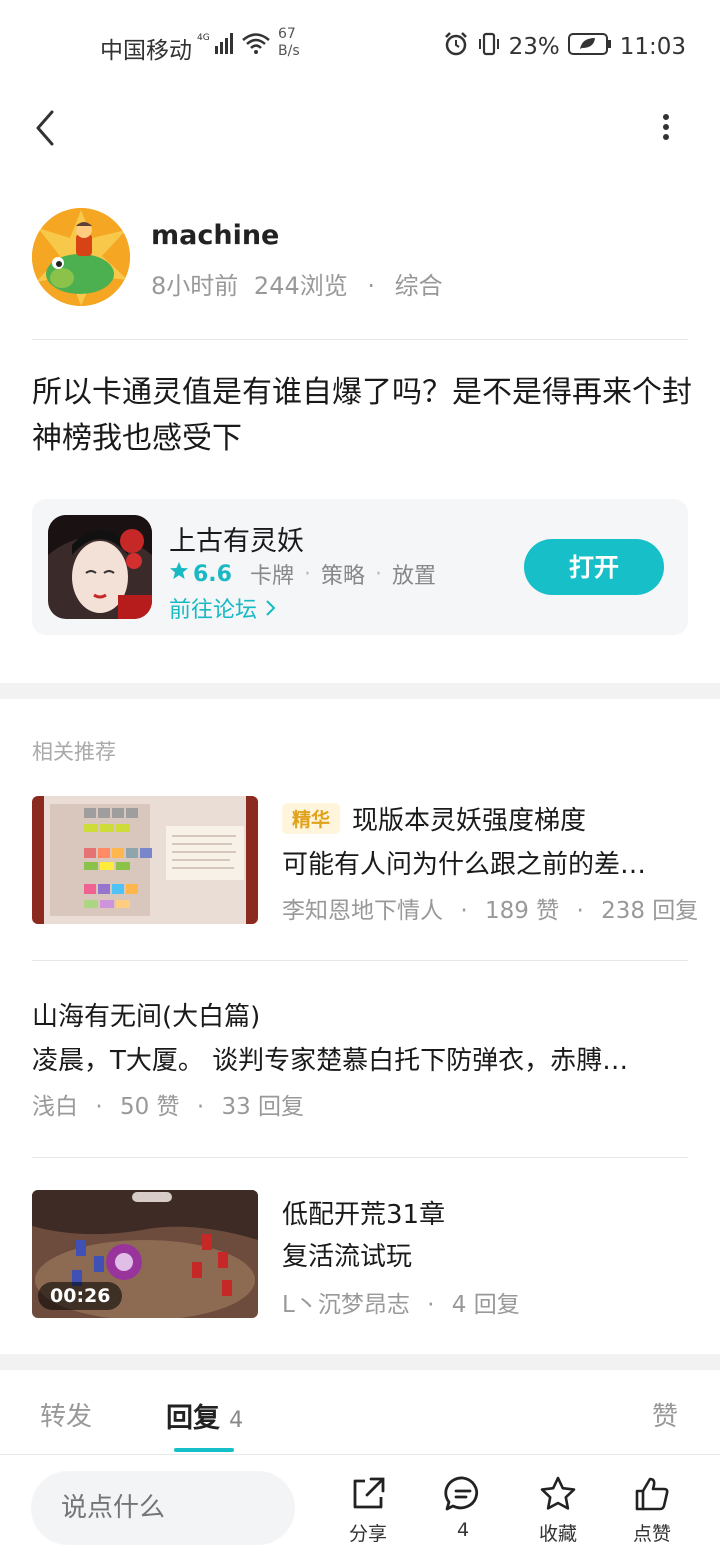 The width and height of the screenshot is (720, 1561). What do you see at coordinates (456, 47) in the screenshot?
I see `alarm-icon` at bounding box center [456, 47].